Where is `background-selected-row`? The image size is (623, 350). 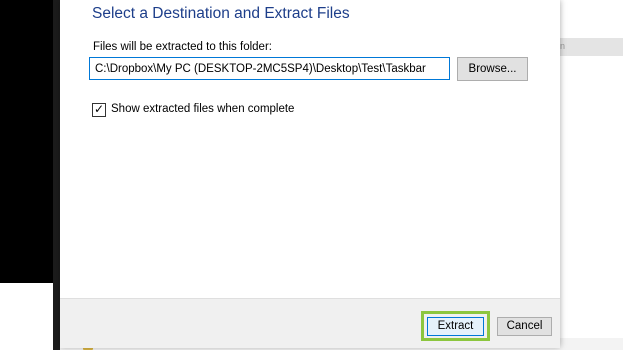
background-selected-row is located at coordinates (591, 47).